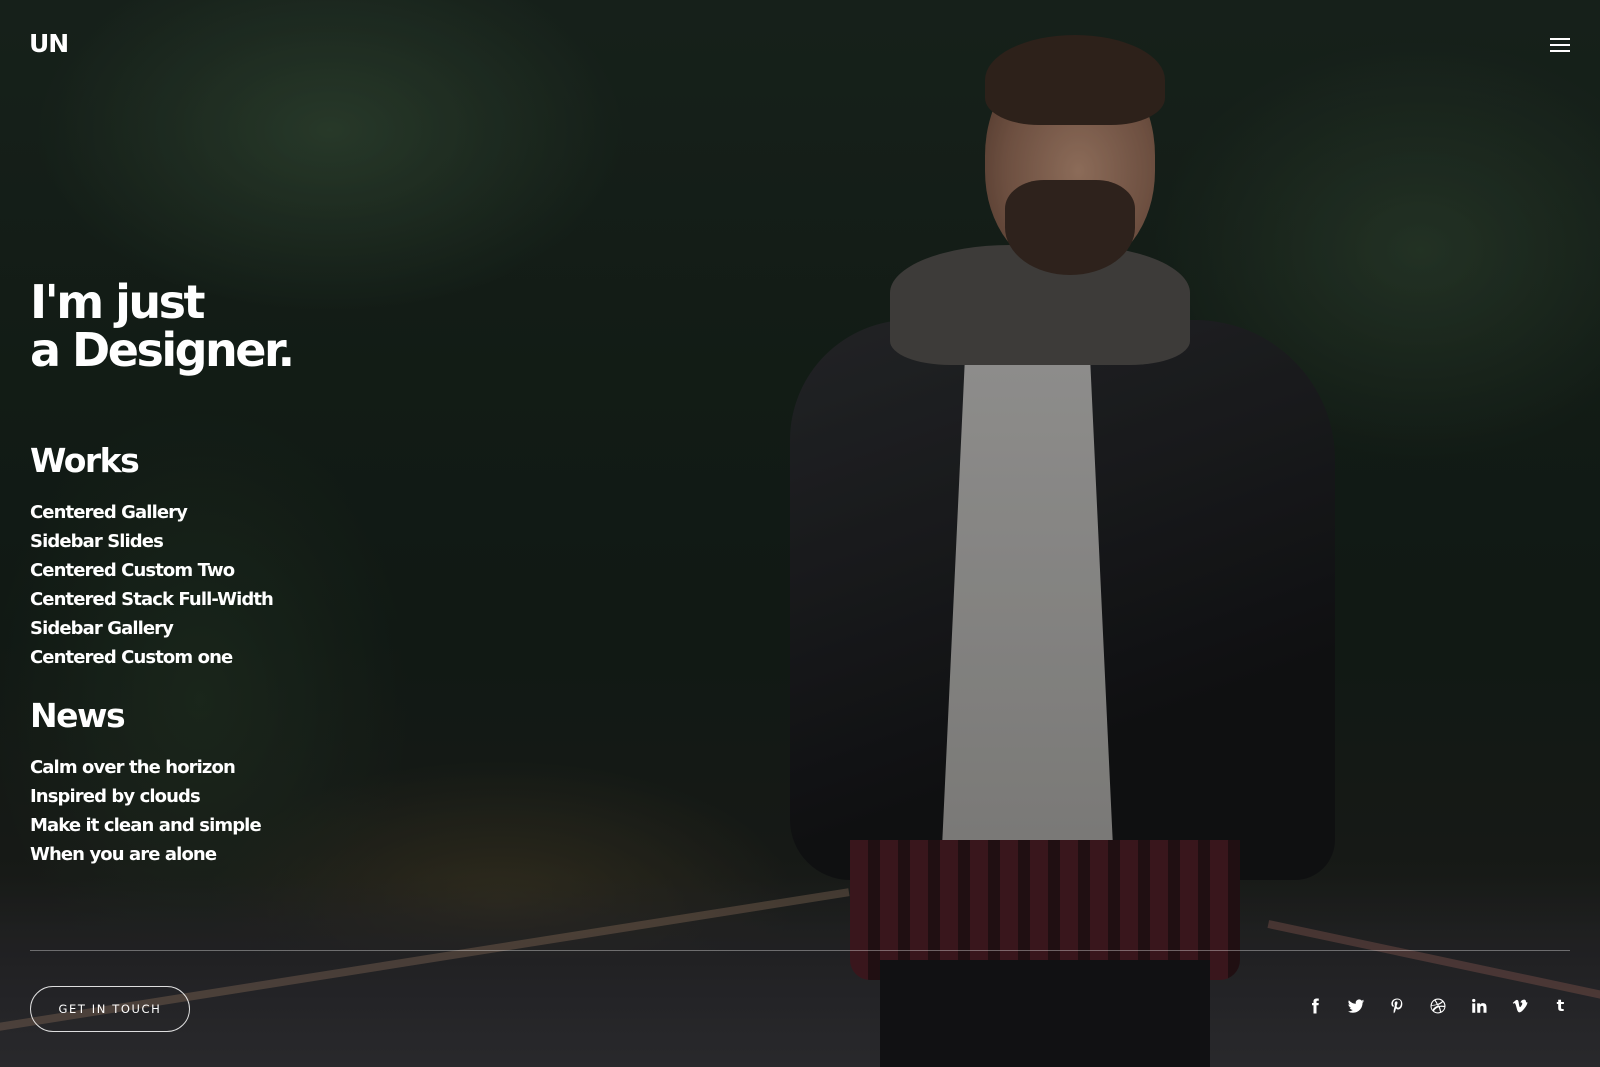 The width and height of the screenshot is (1600, 1067). Describe the element at coordinates (1560, 46) in the screenshot. I see `hamburger-icon` at that location.